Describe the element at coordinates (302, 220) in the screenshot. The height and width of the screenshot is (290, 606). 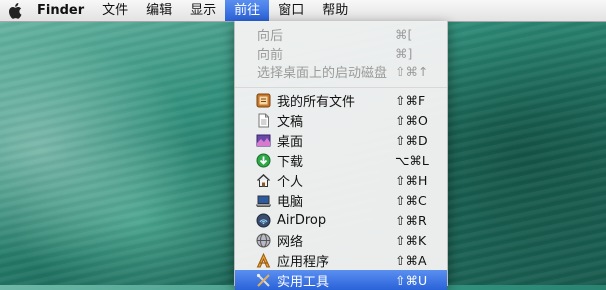
I see `menu-item-label: AirDrop` at that location.